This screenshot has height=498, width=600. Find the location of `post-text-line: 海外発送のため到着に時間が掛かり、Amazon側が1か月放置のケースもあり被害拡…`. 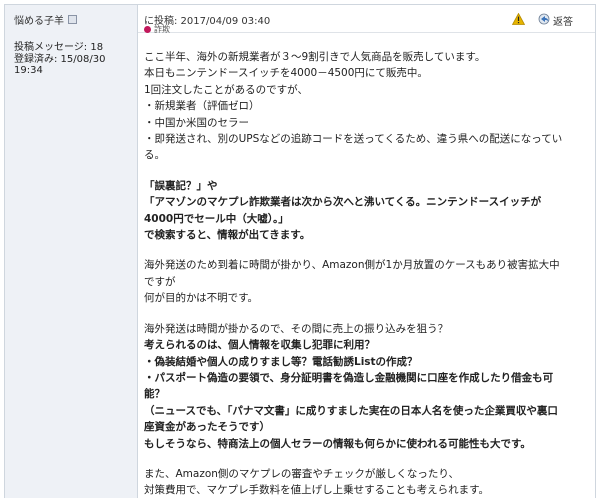

post-text-line: 海外発送のため到着に時間が掛かり、Amazon側が1か月放置のケースもあり被害拡… is located at coordinates (352, 265).